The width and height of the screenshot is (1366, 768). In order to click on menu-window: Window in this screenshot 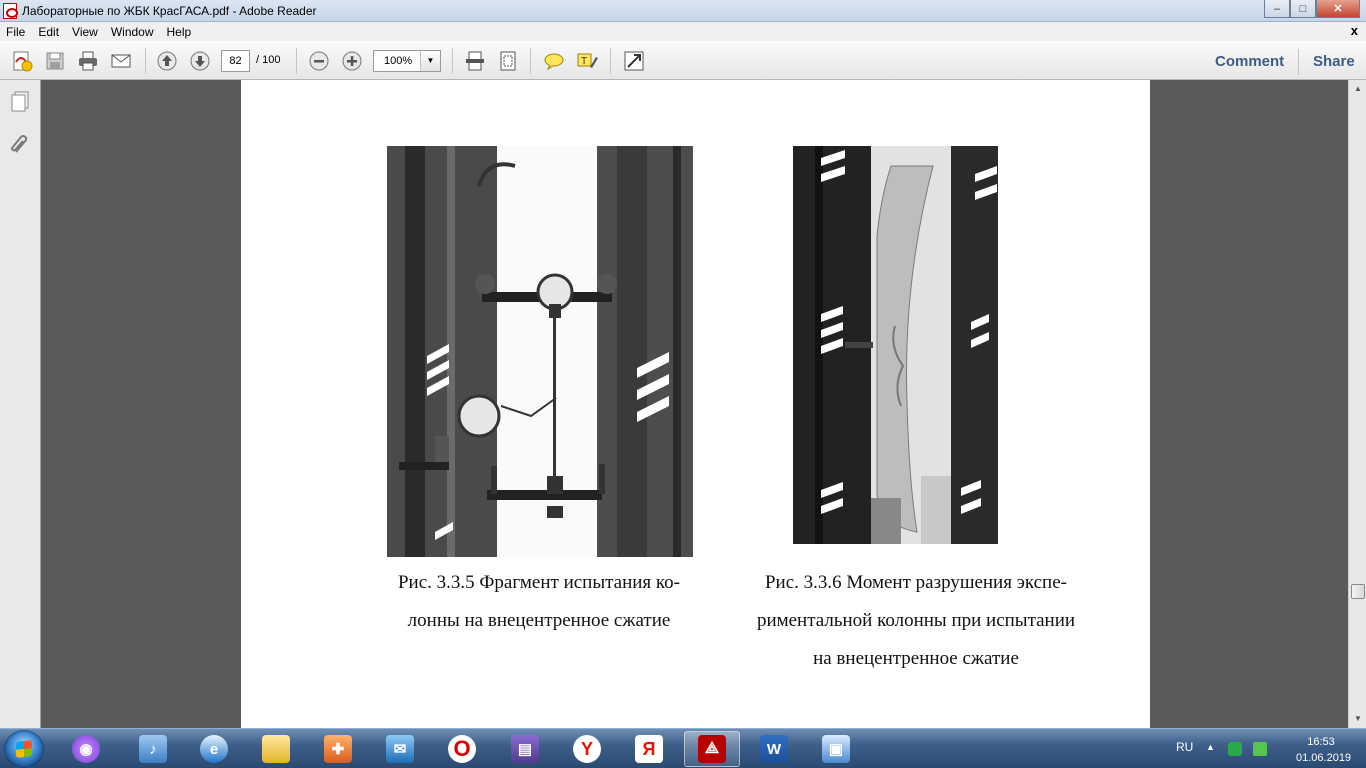, I will do `click(132, 32)`.